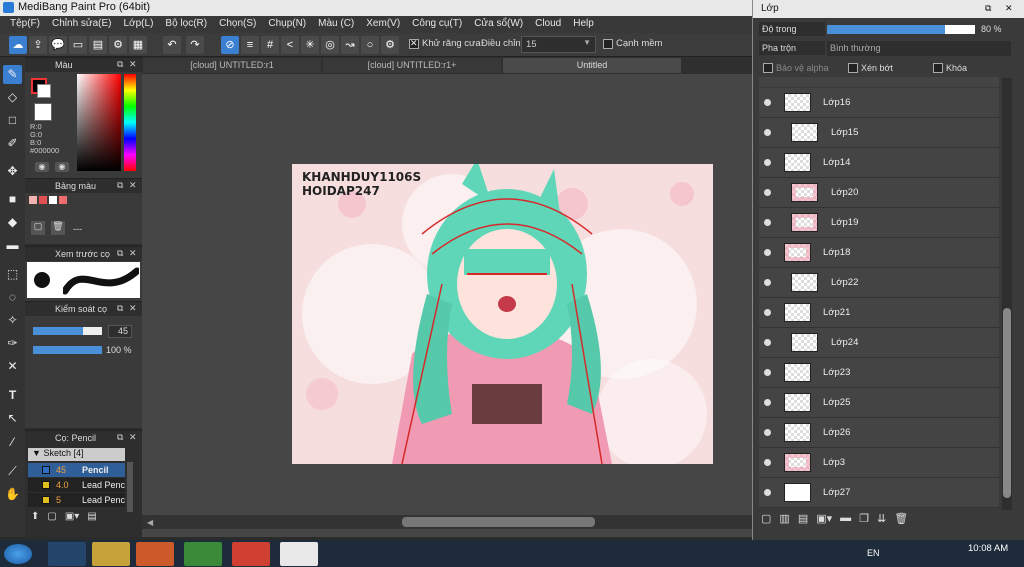 The height and width of the screenshot is (567, 1024). What do you see at coordinates (12, 442) in the screenshot?
I see `dropper-tool-icon: ⁄` at bounding box center [12, 442].